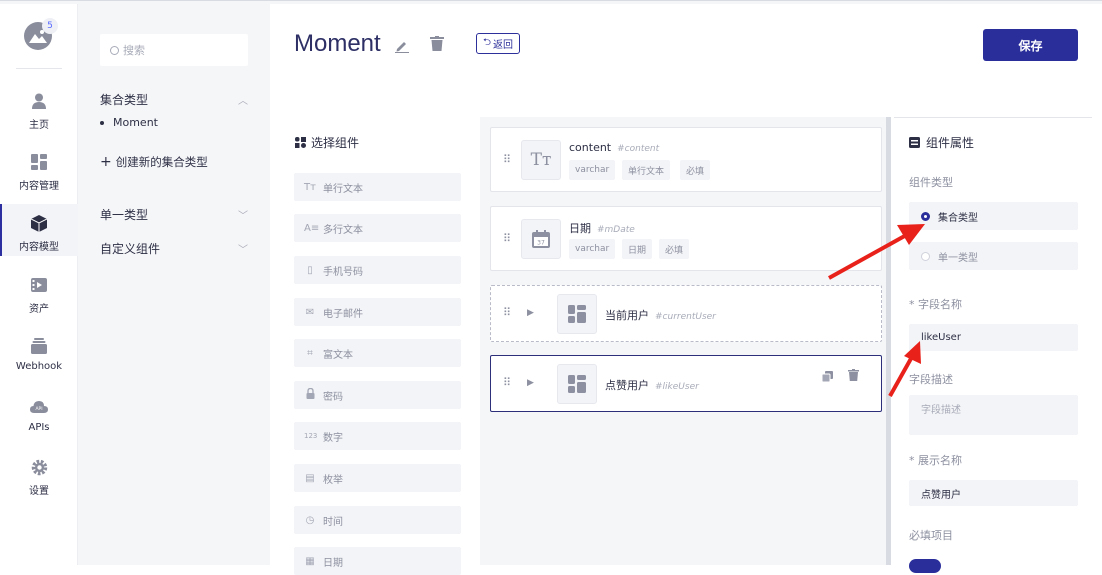 Image resolution: width=1102 pixels, height=575 pixels. What do you see at coordinates (39, 420) in the screenshot?
I see `rail-item-apis: API APIs` at bounding box center [39, 420].